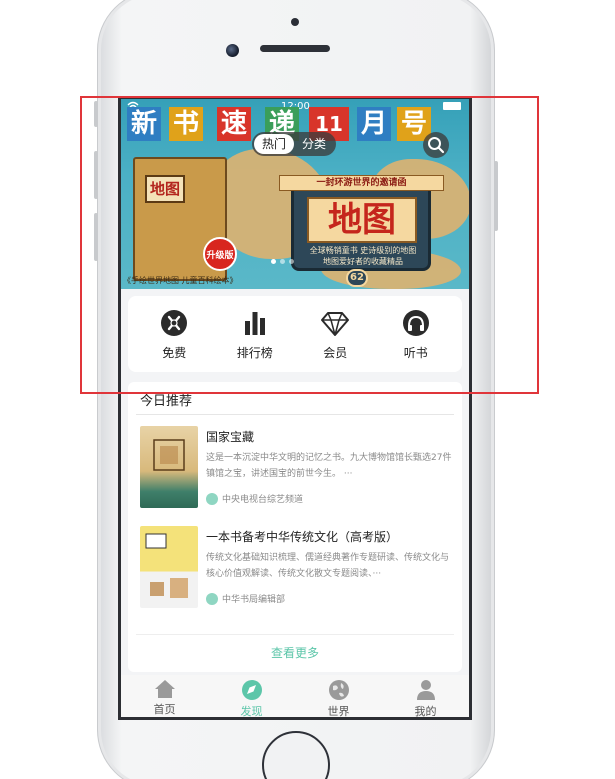 The height and width of the screenshot is (779, 615). I want to click on user-icon, so click(426, 690).